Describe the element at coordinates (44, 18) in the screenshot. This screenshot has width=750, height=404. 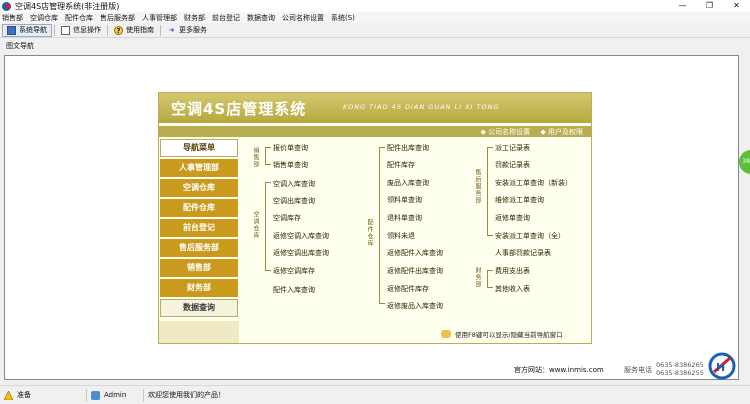
I see `menu-ac-warehouse: 空调仓库` at that location.